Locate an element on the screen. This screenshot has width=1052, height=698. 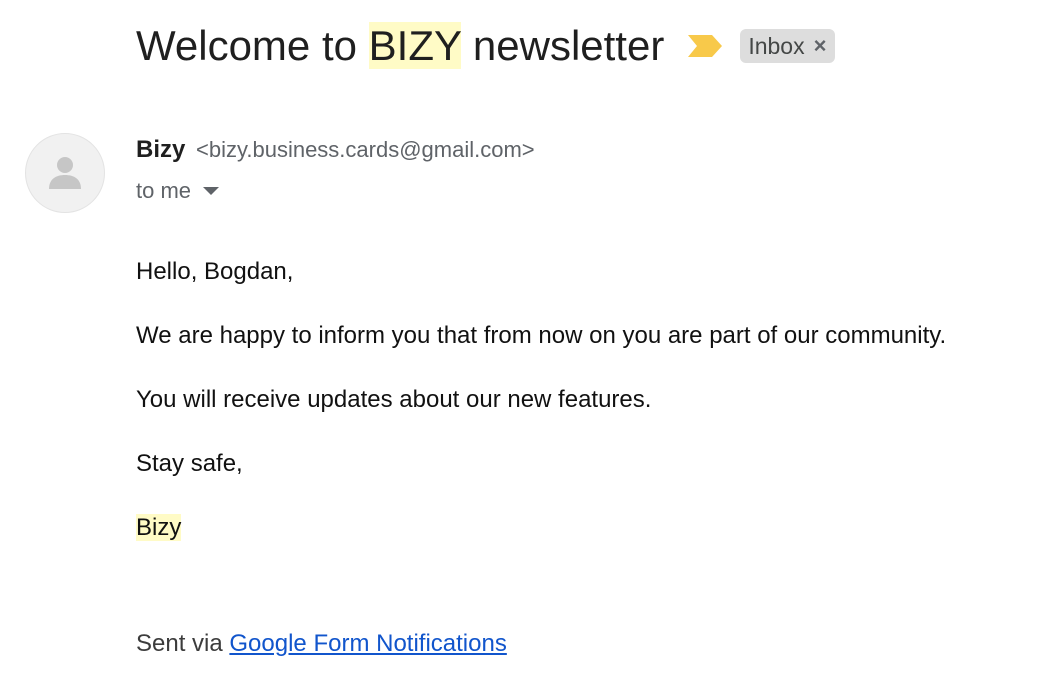
sender-avatar is located at coordinates (65, 173).